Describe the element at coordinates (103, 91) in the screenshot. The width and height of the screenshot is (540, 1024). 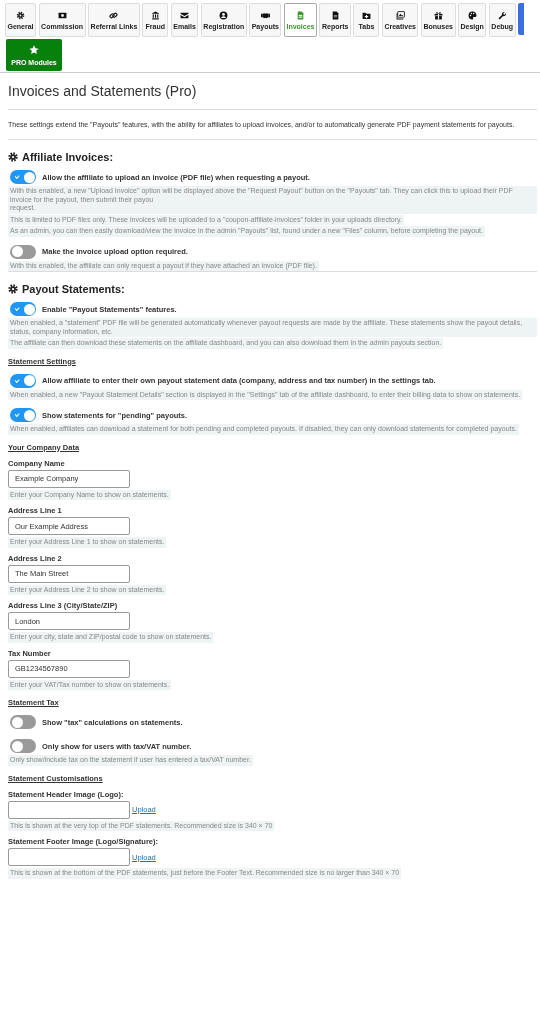
I see `page-title: Invoices and Statements (Pro)` at that location.